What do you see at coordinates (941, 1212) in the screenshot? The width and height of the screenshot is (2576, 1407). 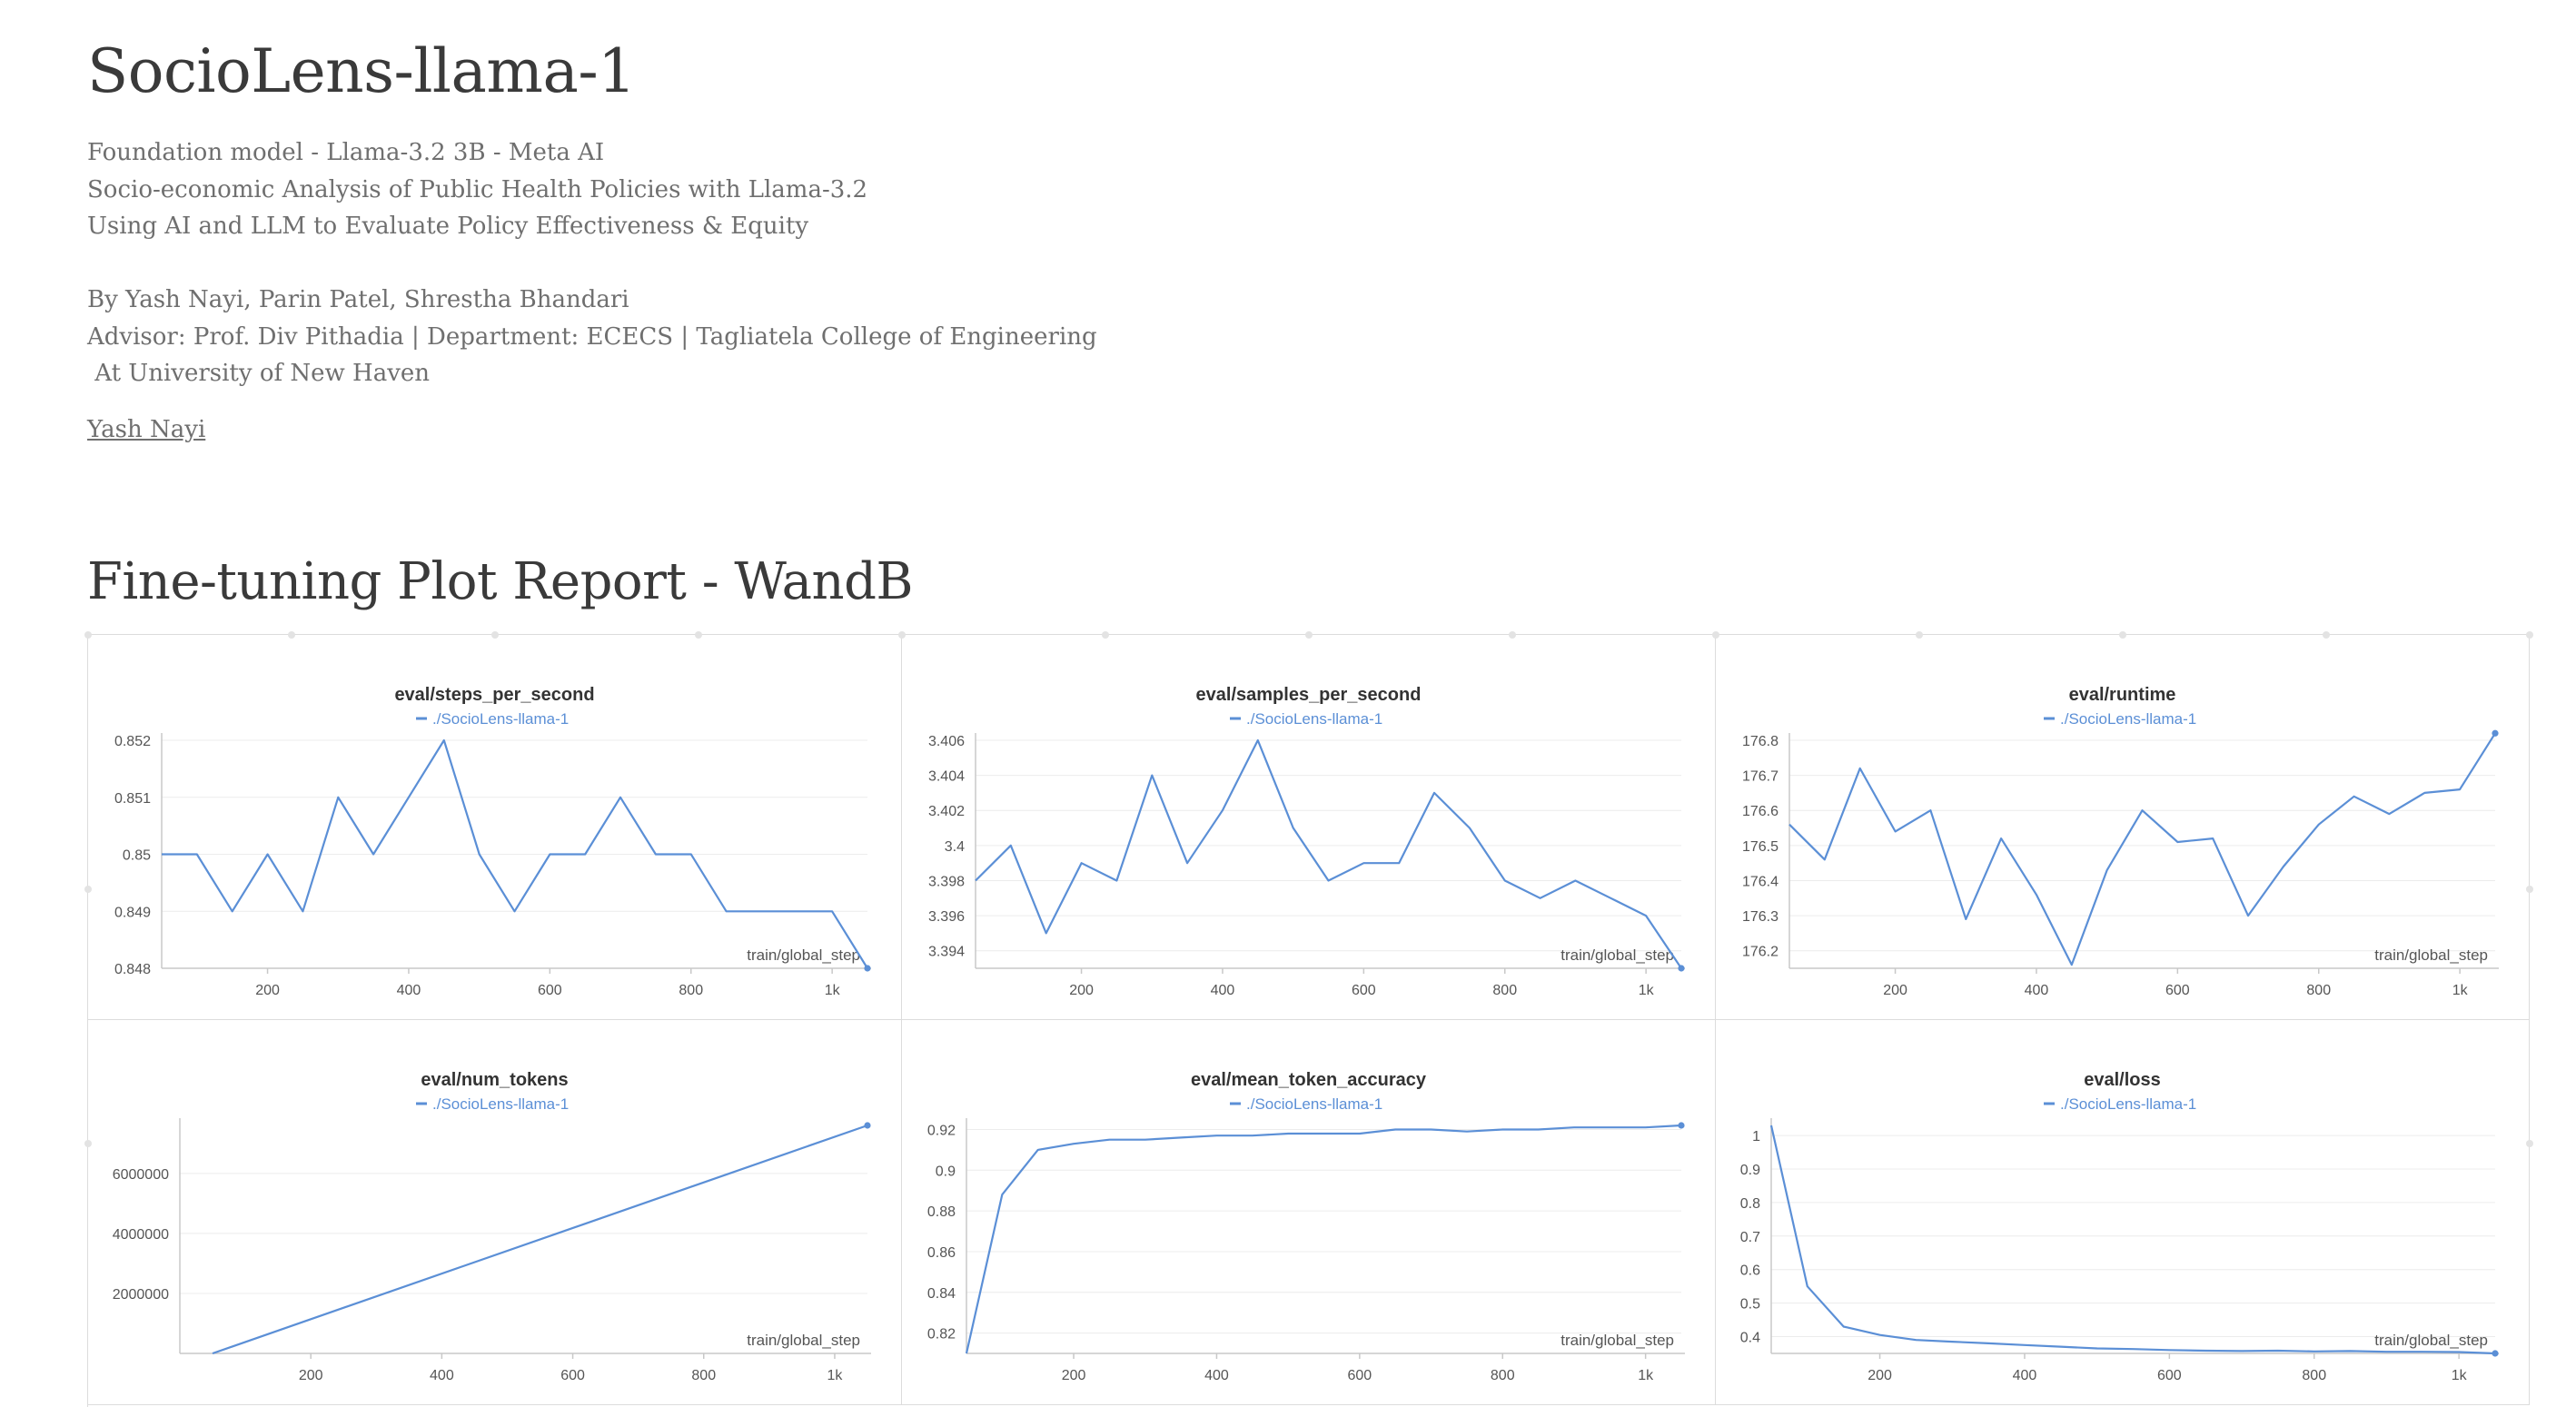 I see `y-tick-label: 0.88` at bounding box center [941, 1212].